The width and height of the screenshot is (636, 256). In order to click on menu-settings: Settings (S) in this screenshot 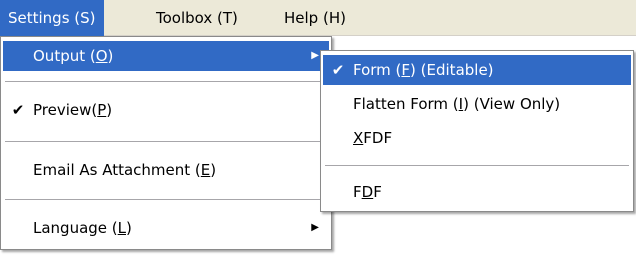, I will do `click(52, 18)`.